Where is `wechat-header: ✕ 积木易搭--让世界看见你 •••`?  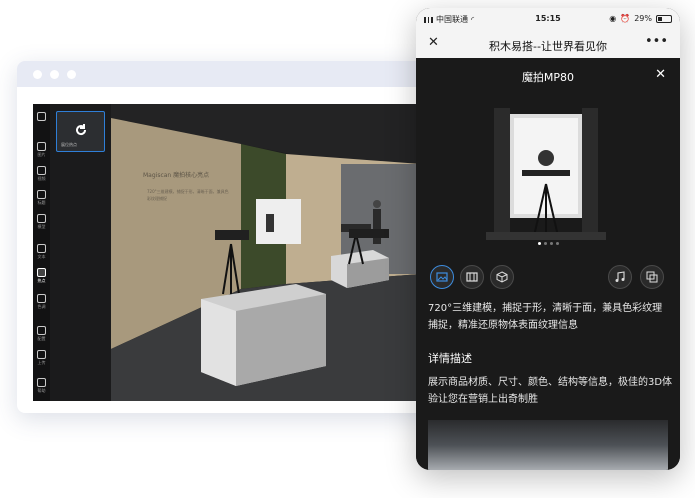 wechat-header: ✕ 积木易搭--让世界看见你 ••• is located at coordinates (548, 44).